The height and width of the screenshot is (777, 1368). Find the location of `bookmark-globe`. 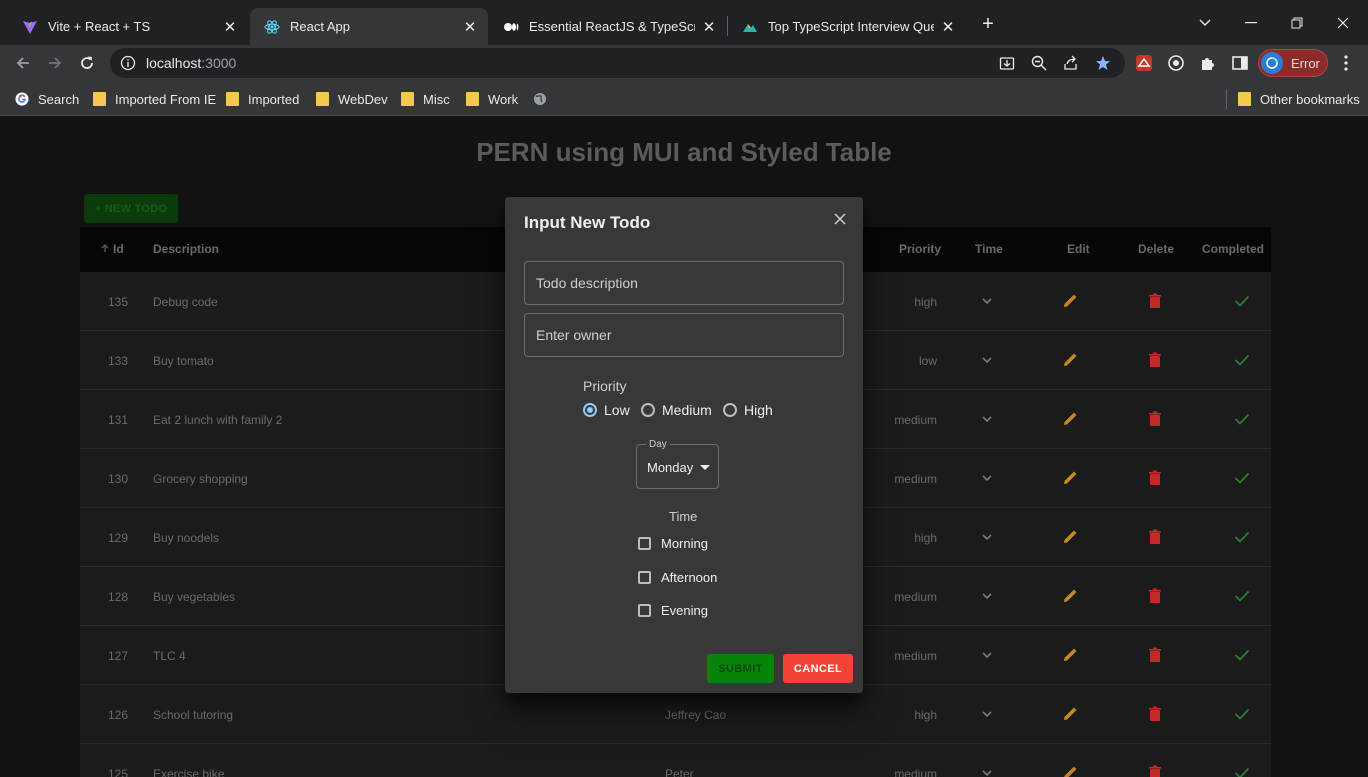

bookmark-globe is located at coordinates (544, 99).